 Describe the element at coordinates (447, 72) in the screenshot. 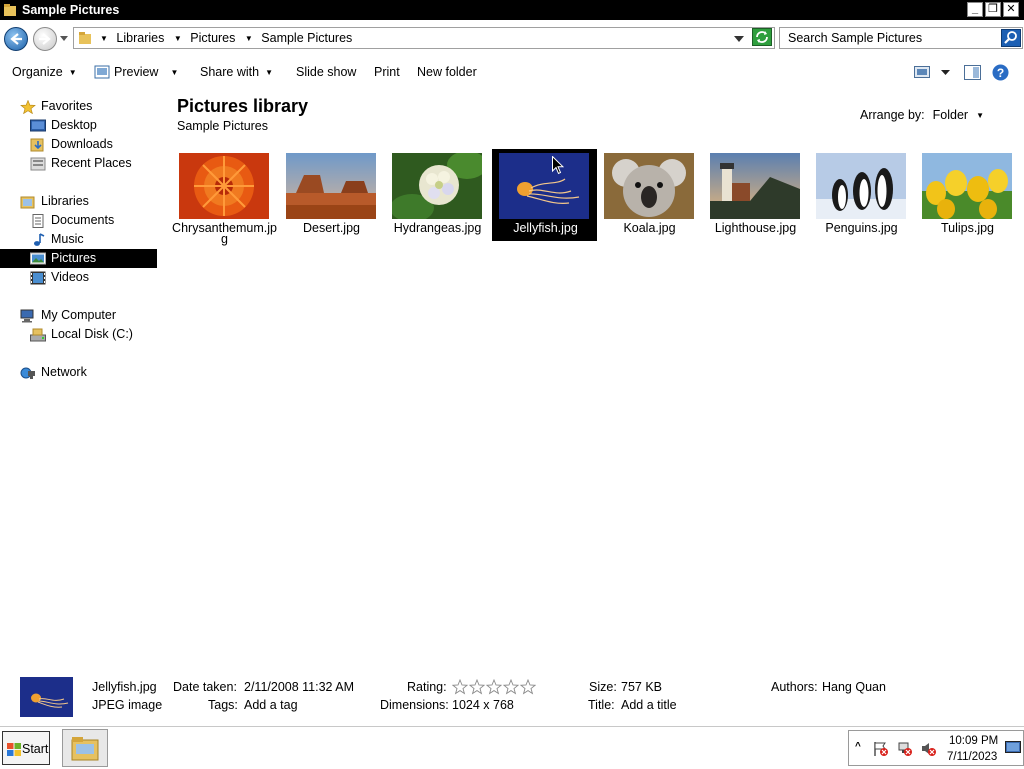

I see `new-folder-button: New folder` at that location.